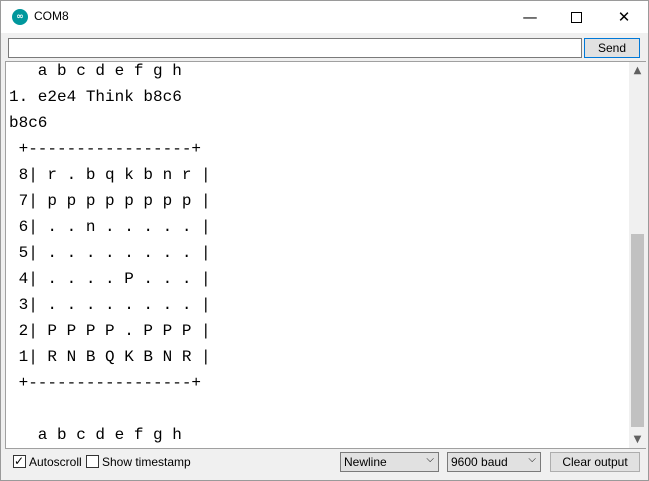  Describe the element at coordinates (637, 439) in the screenshot. I see `scroll-down-icon: ▼` at that location.